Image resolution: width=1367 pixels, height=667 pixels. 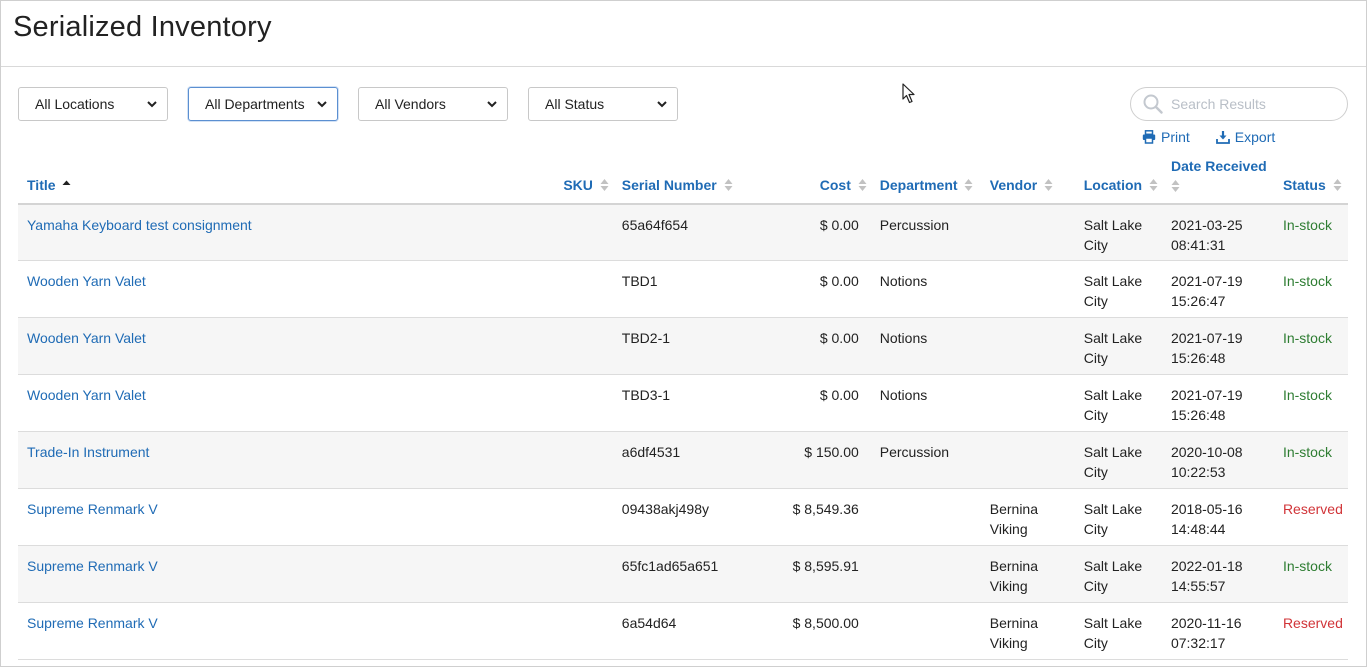 I want to click on column-header-department: Department, so click(x=925, y=181).